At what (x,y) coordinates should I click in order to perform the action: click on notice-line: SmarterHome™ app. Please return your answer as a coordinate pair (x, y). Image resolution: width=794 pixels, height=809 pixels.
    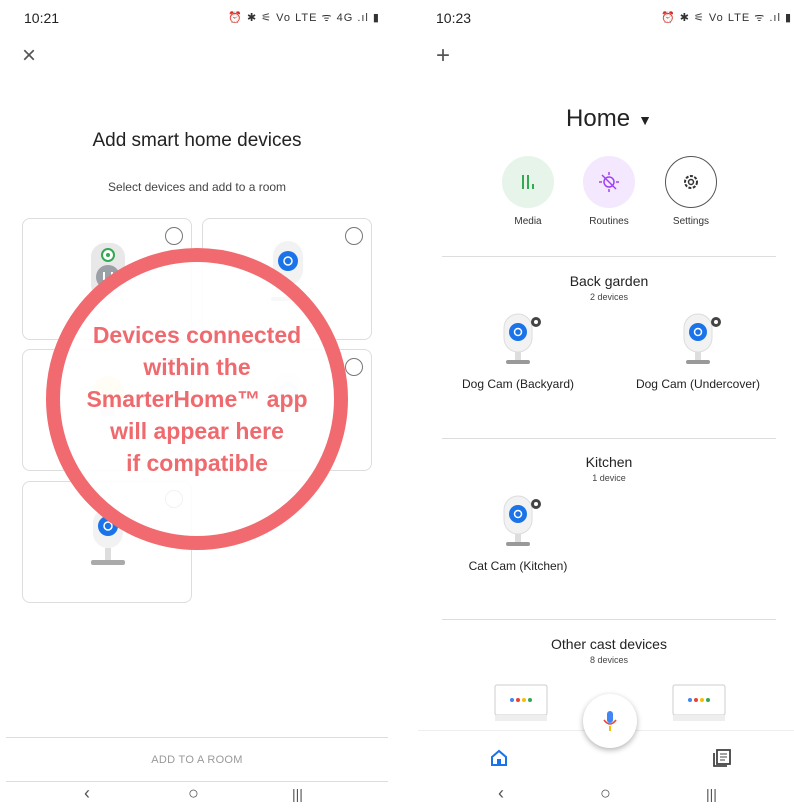
    Looking at the image, I should click on (197, 399).